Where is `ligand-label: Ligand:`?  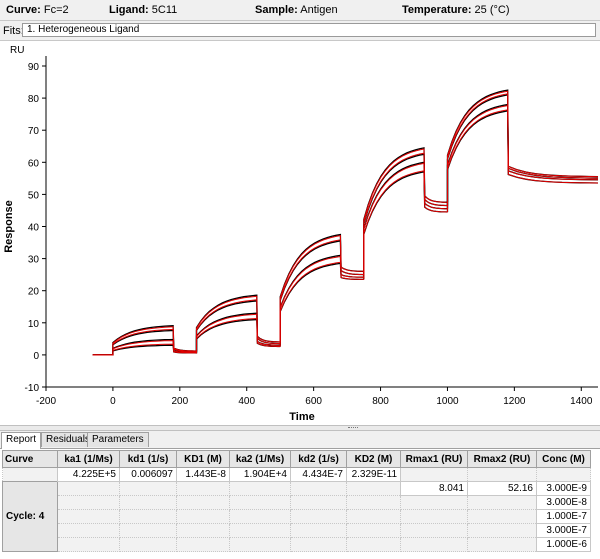
ligand-label: Ligand: is located at coordinates (129, 10).